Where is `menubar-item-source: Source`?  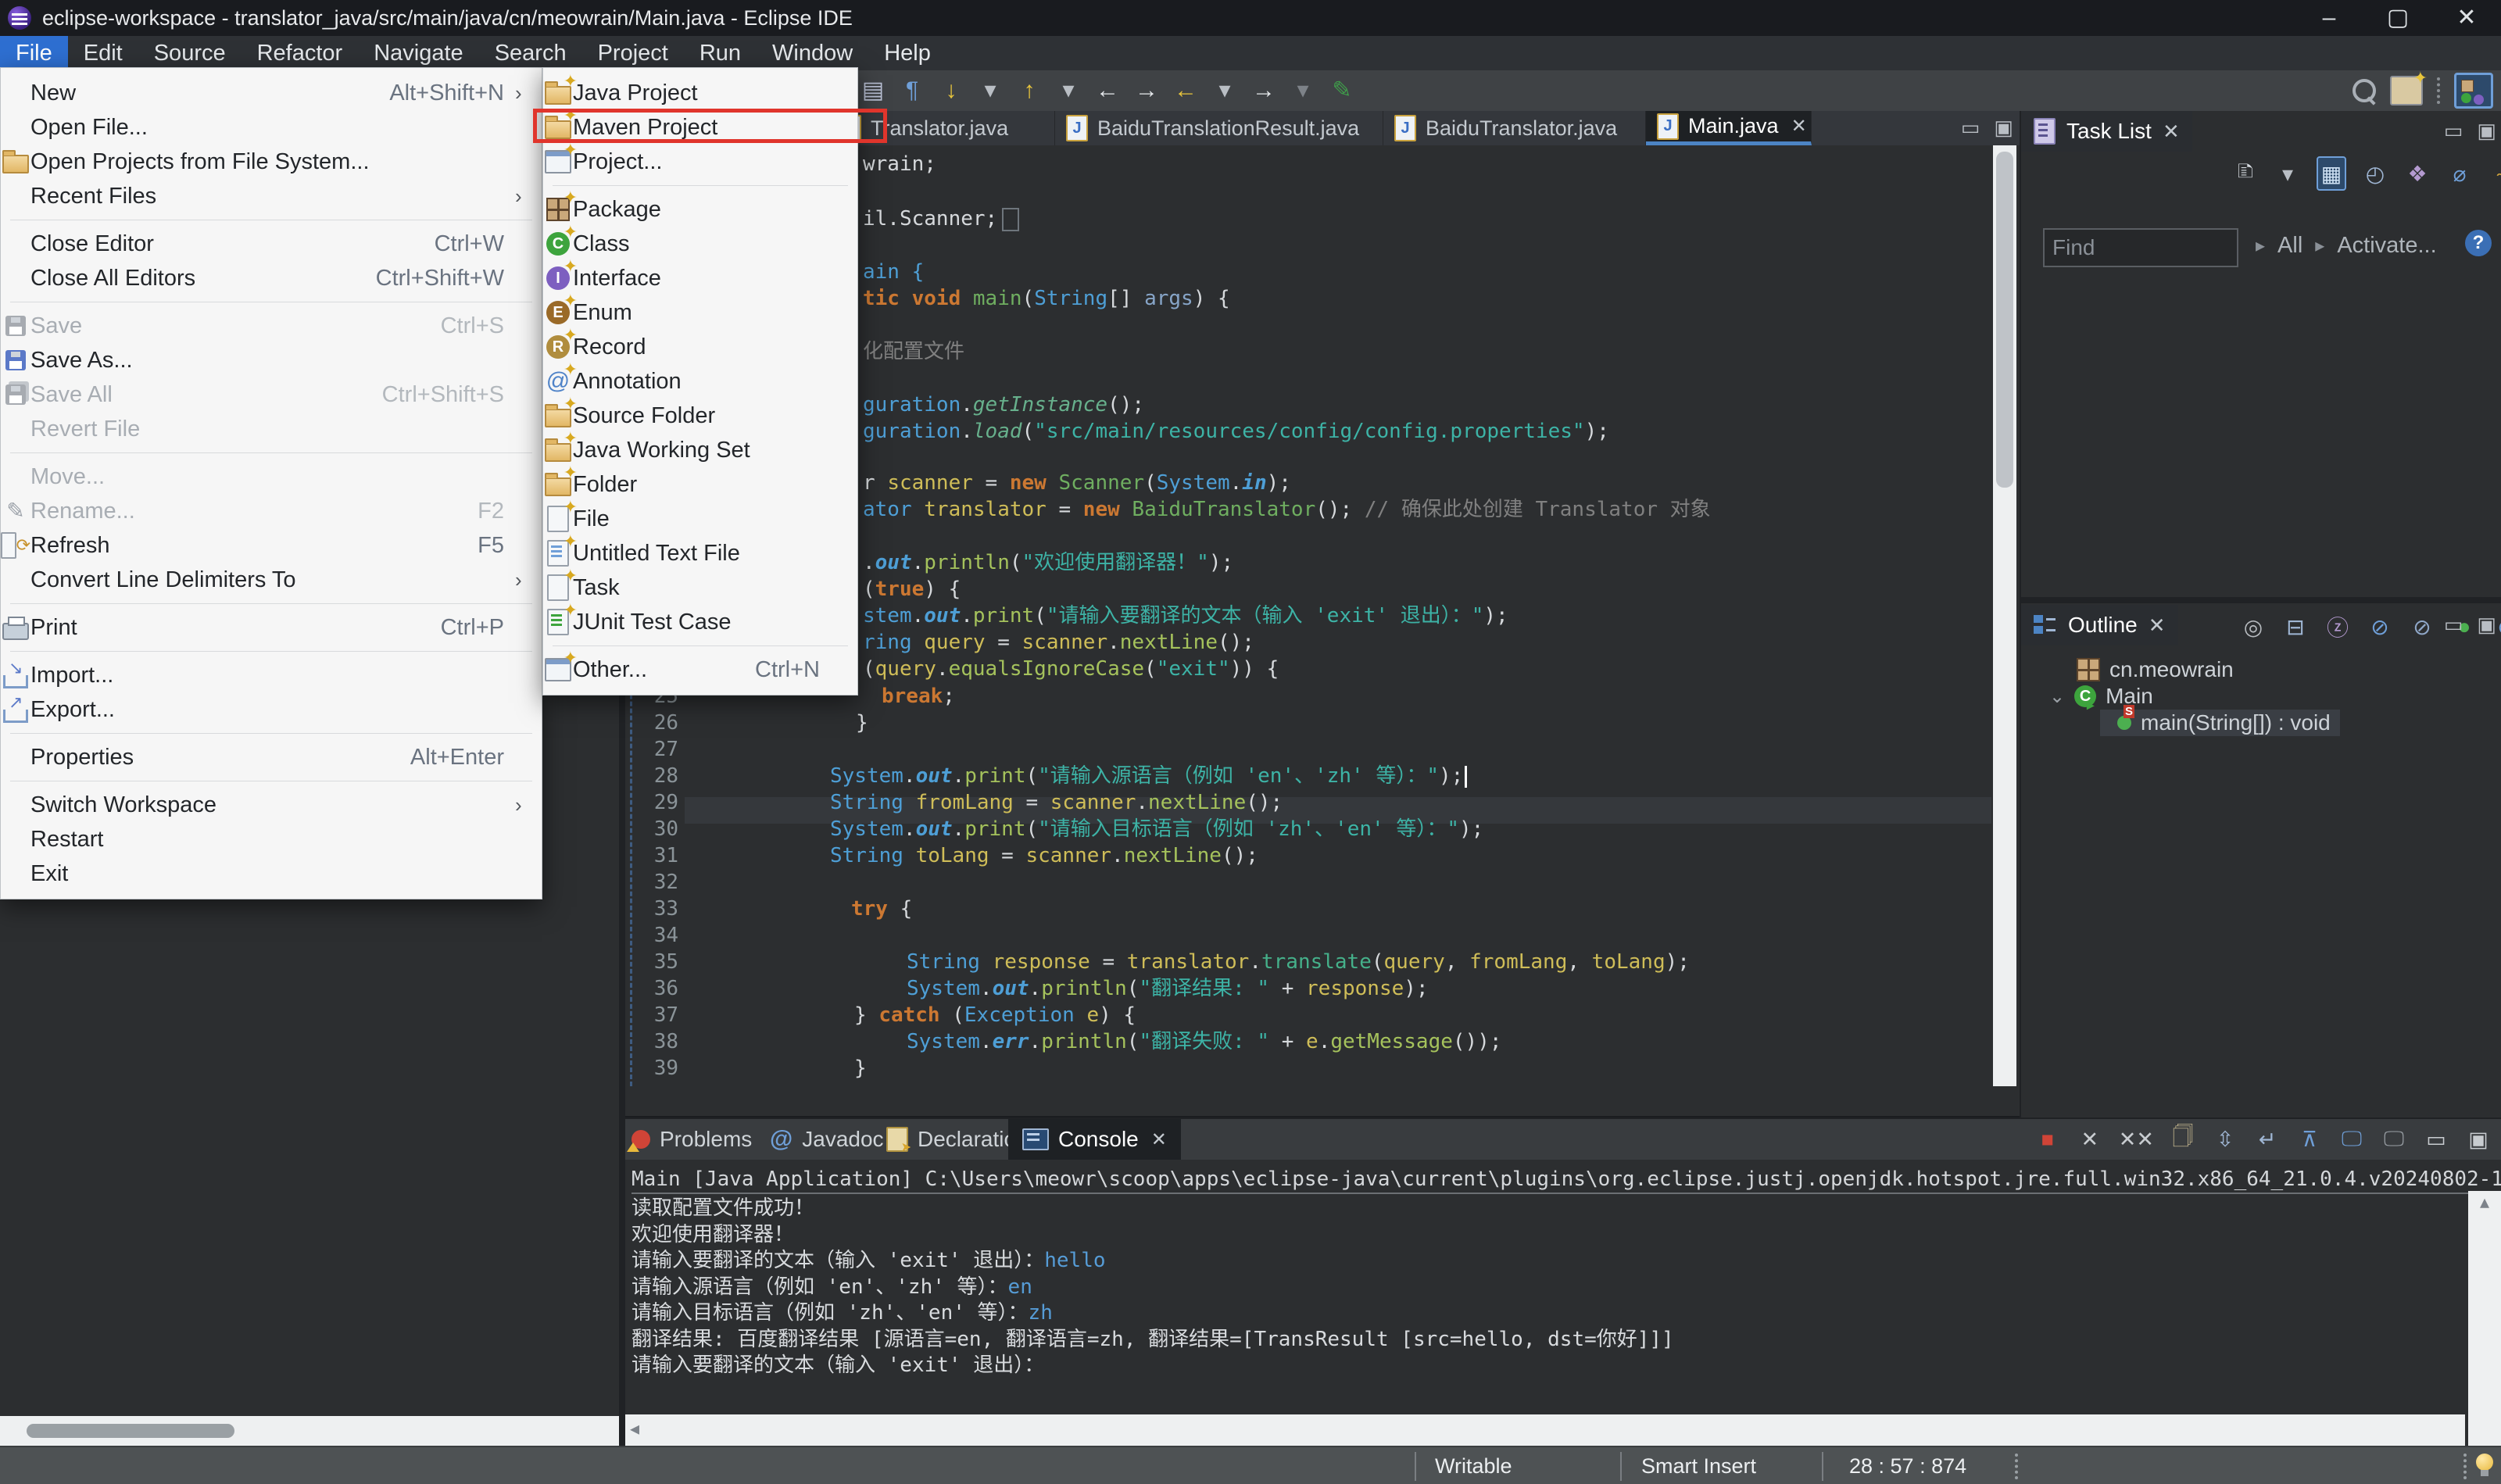
menubar-item-source: Source is located at coordinates (190, 53).